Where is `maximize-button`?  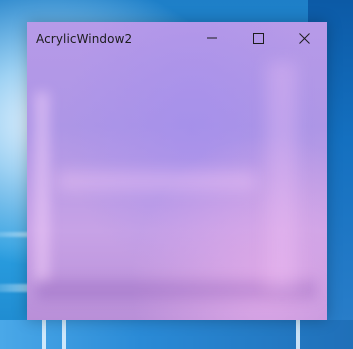
maximize-button is located at coordinates (258, 38).